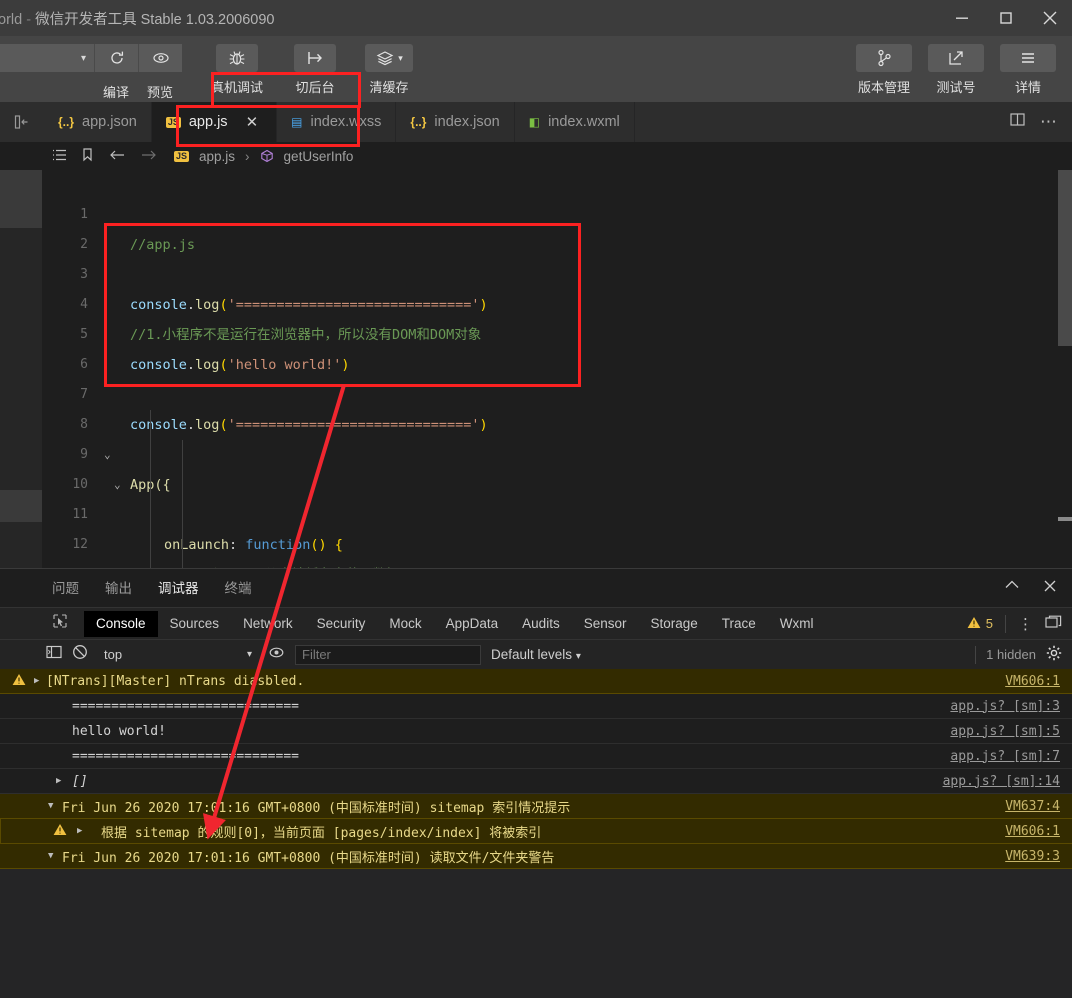  Describe the element at coordinates (1005, 731) in the screenshot. I see `console-source-link: app.js? [sm]:5` at that location.